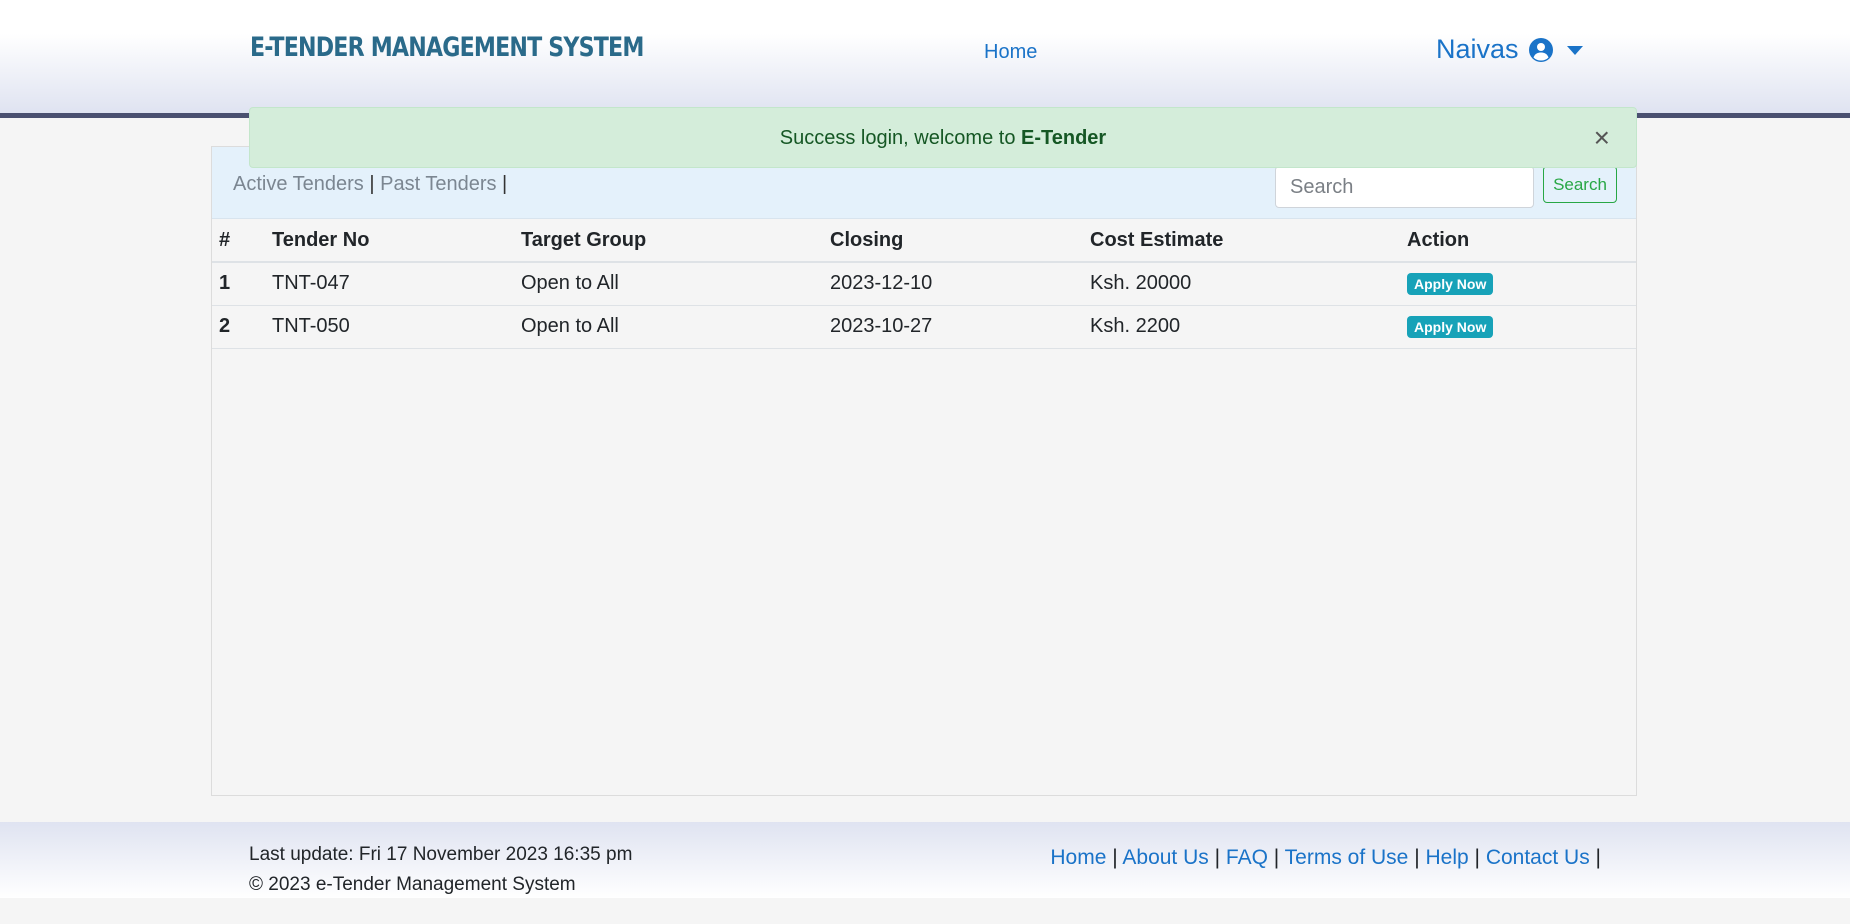 The image size is (1850, 924). I want to click on footer-link-home: Home, so click(1078, 857).